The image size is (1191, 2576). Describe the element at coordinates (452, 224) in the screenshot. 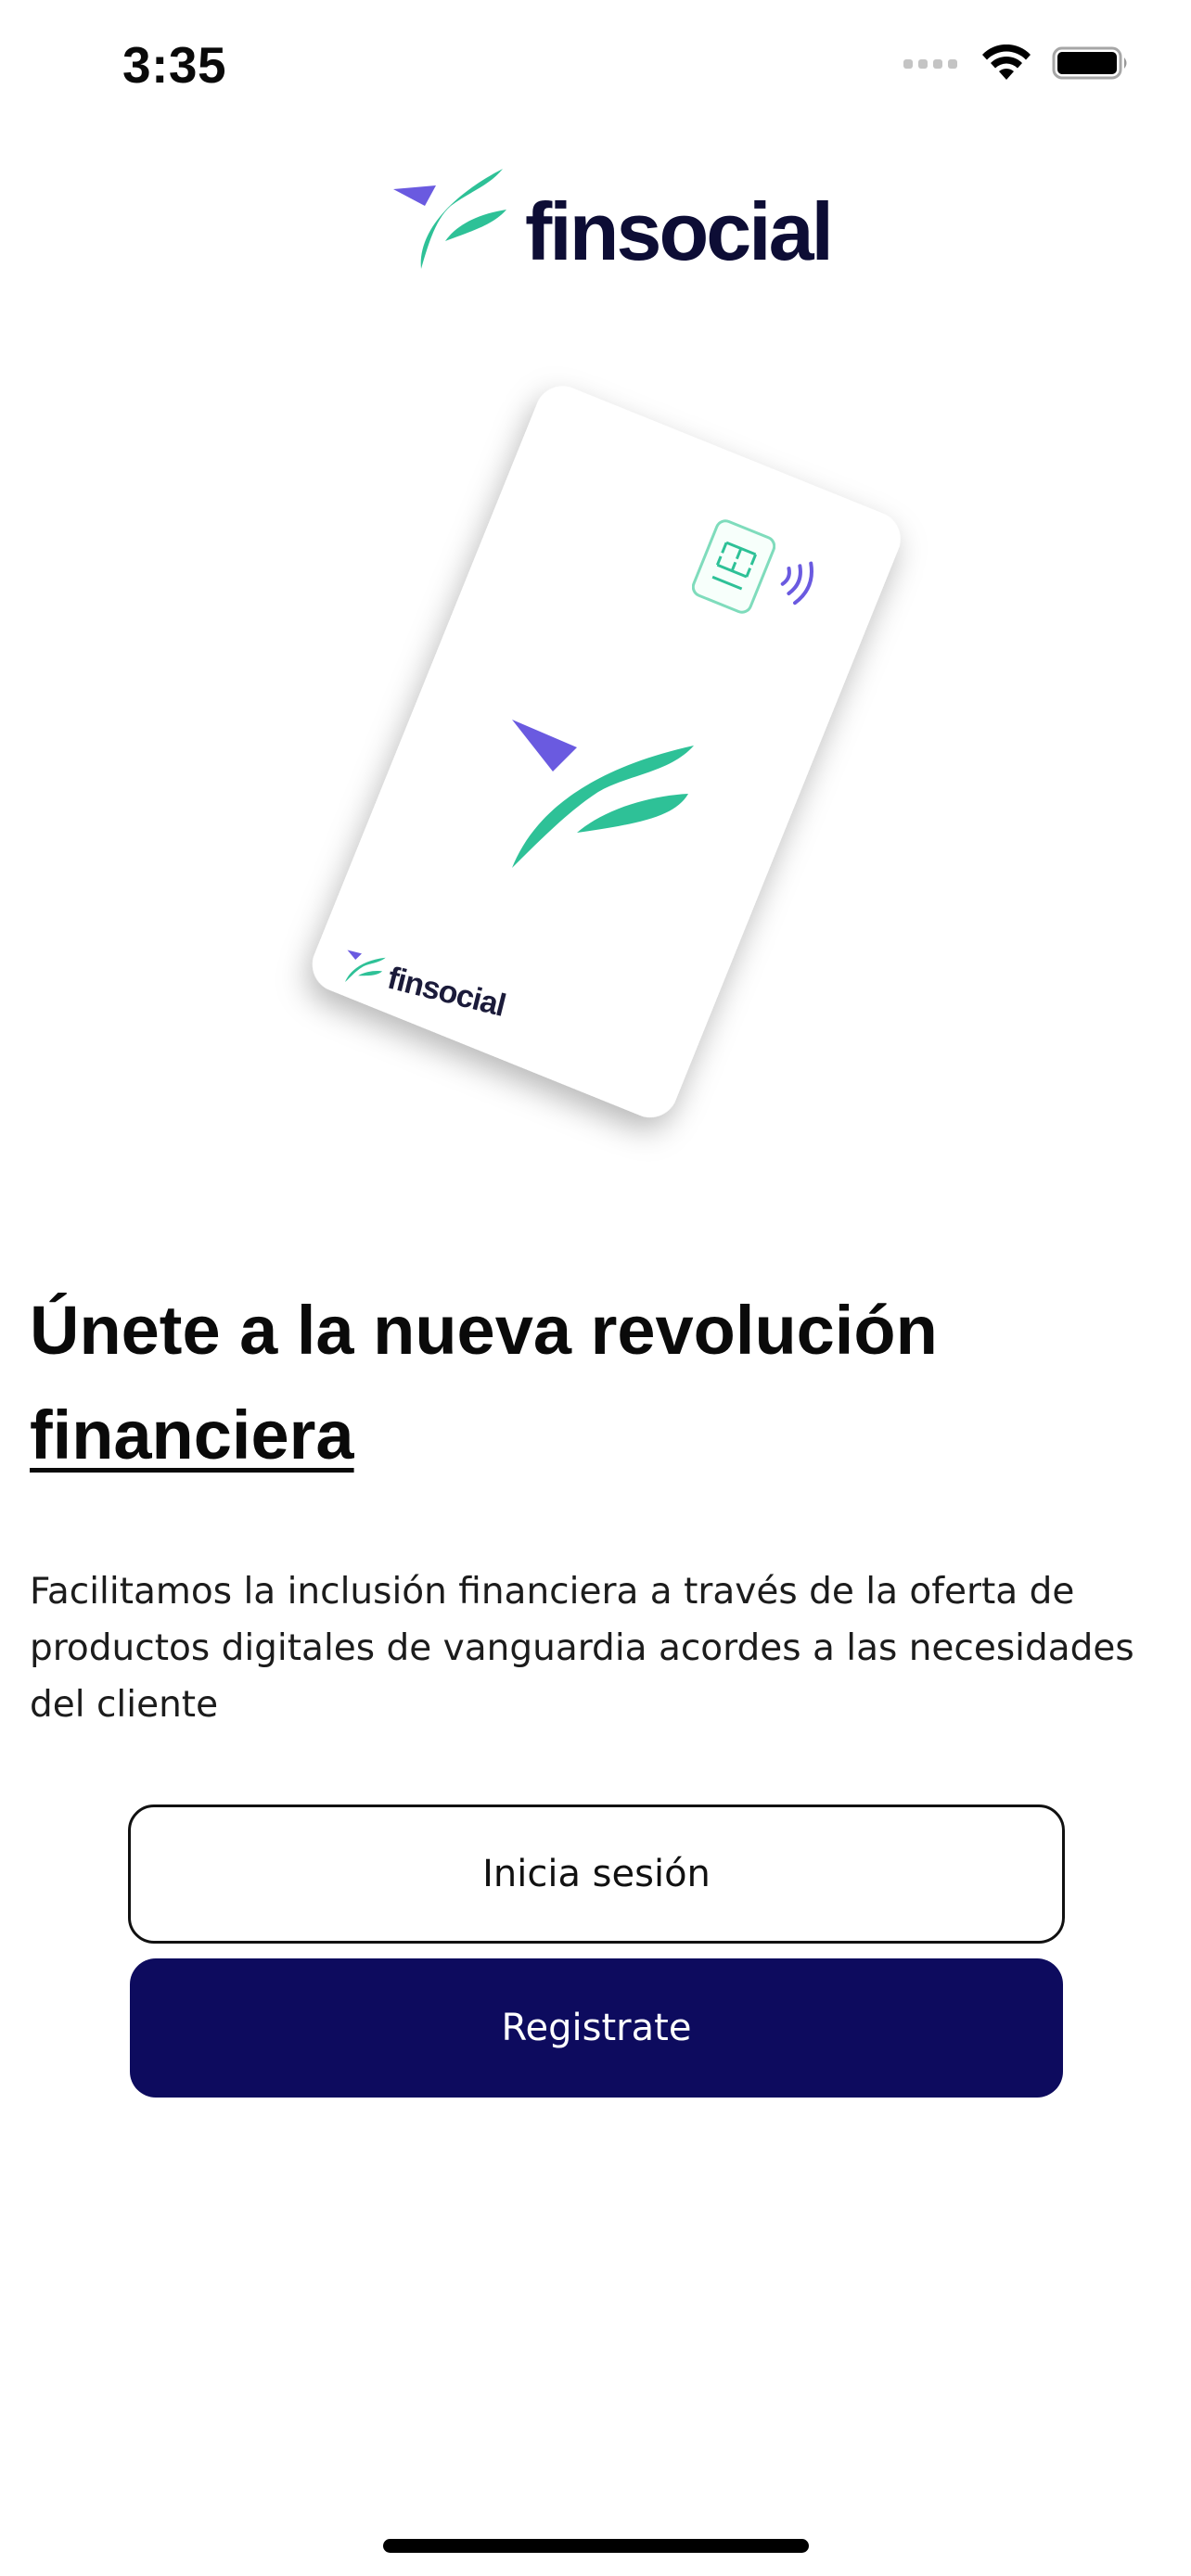

I see `finsocial-logo-icon` at that location.